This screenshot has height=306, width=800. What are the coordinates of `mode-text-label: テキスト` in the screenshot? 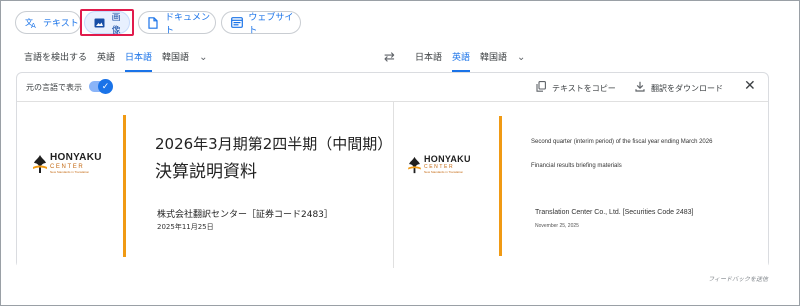 It's located at (61, 24).